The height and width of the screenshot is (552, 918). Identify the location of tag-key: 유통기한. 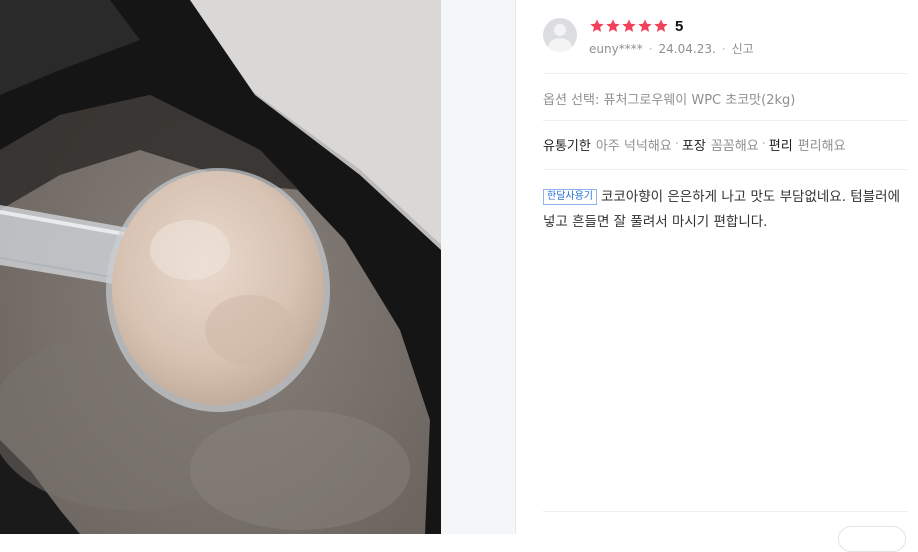
(567, 146).